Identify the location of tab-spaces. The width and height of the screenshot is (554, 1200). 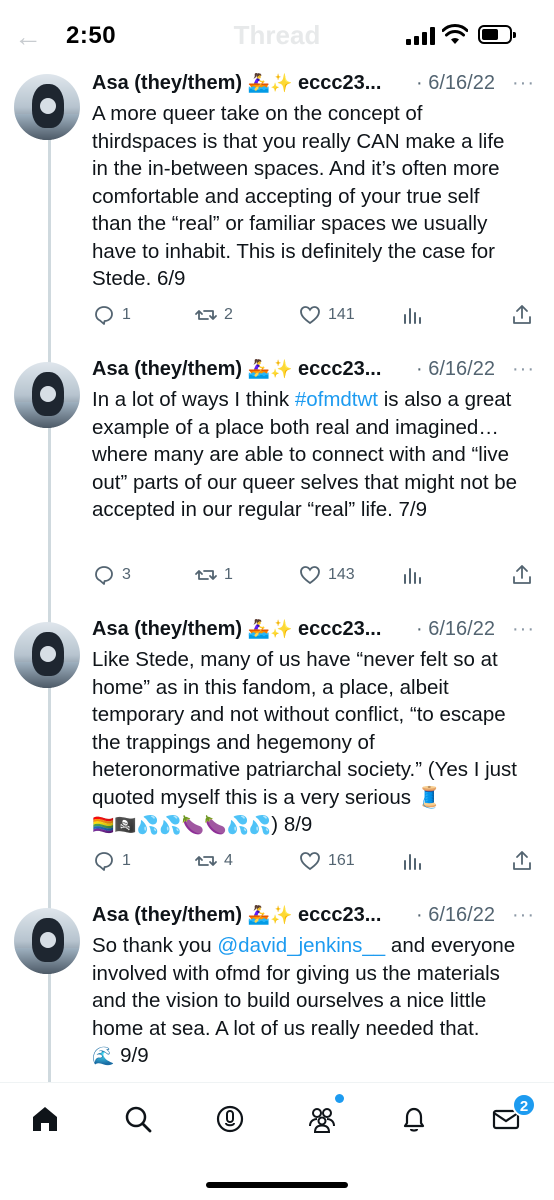
(230, 1119).